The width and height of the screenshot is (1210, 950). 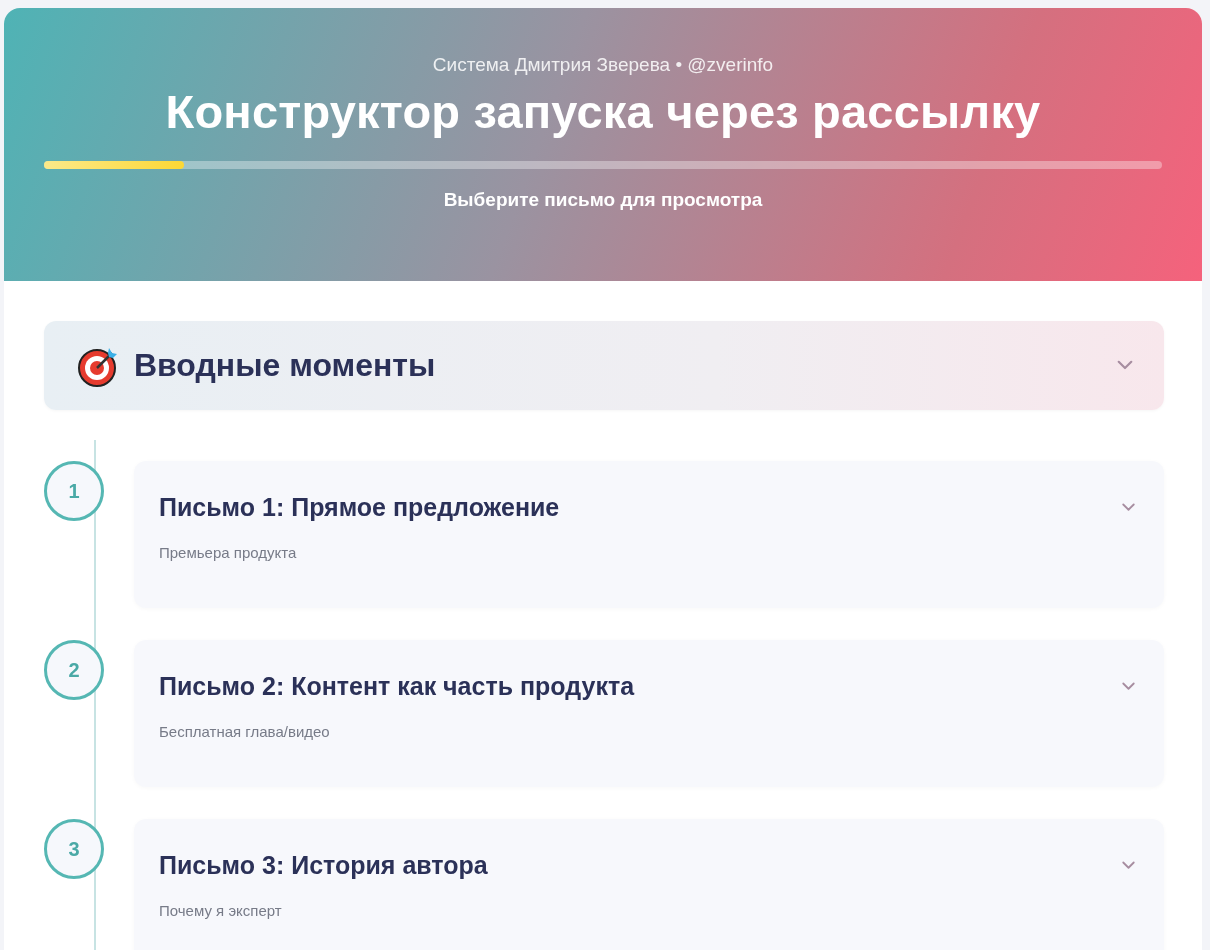 I want to click on letter-subtitle: Почему я эксперт, so click(x=221, y=910).